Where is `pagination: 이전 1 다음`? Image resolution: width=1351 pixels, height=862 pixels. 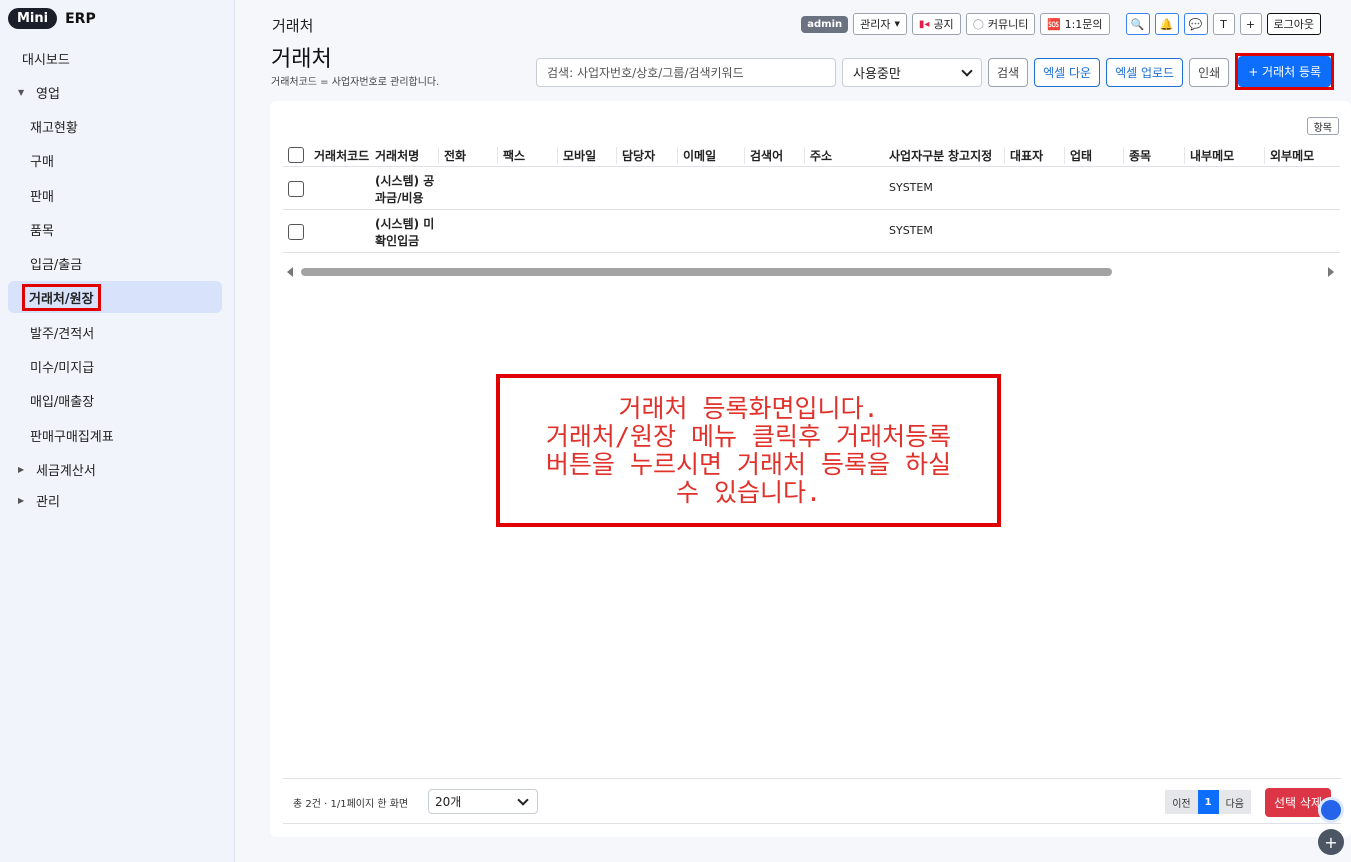
pagination: 이전 1 다음 is located at coordinates (1208, 802).